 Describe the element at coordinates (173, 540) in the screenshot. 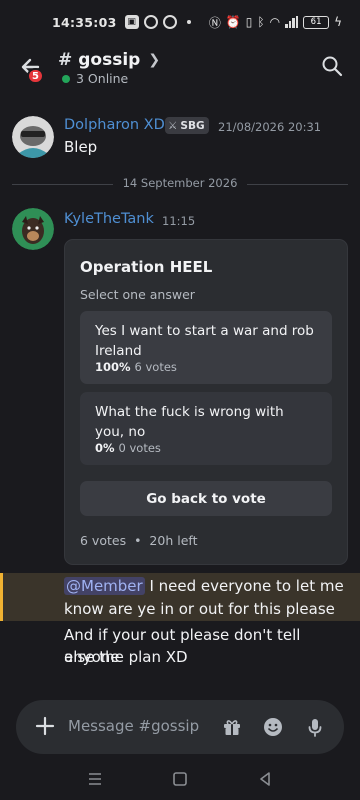

I see `poll-time-left: 20h left` at that location.